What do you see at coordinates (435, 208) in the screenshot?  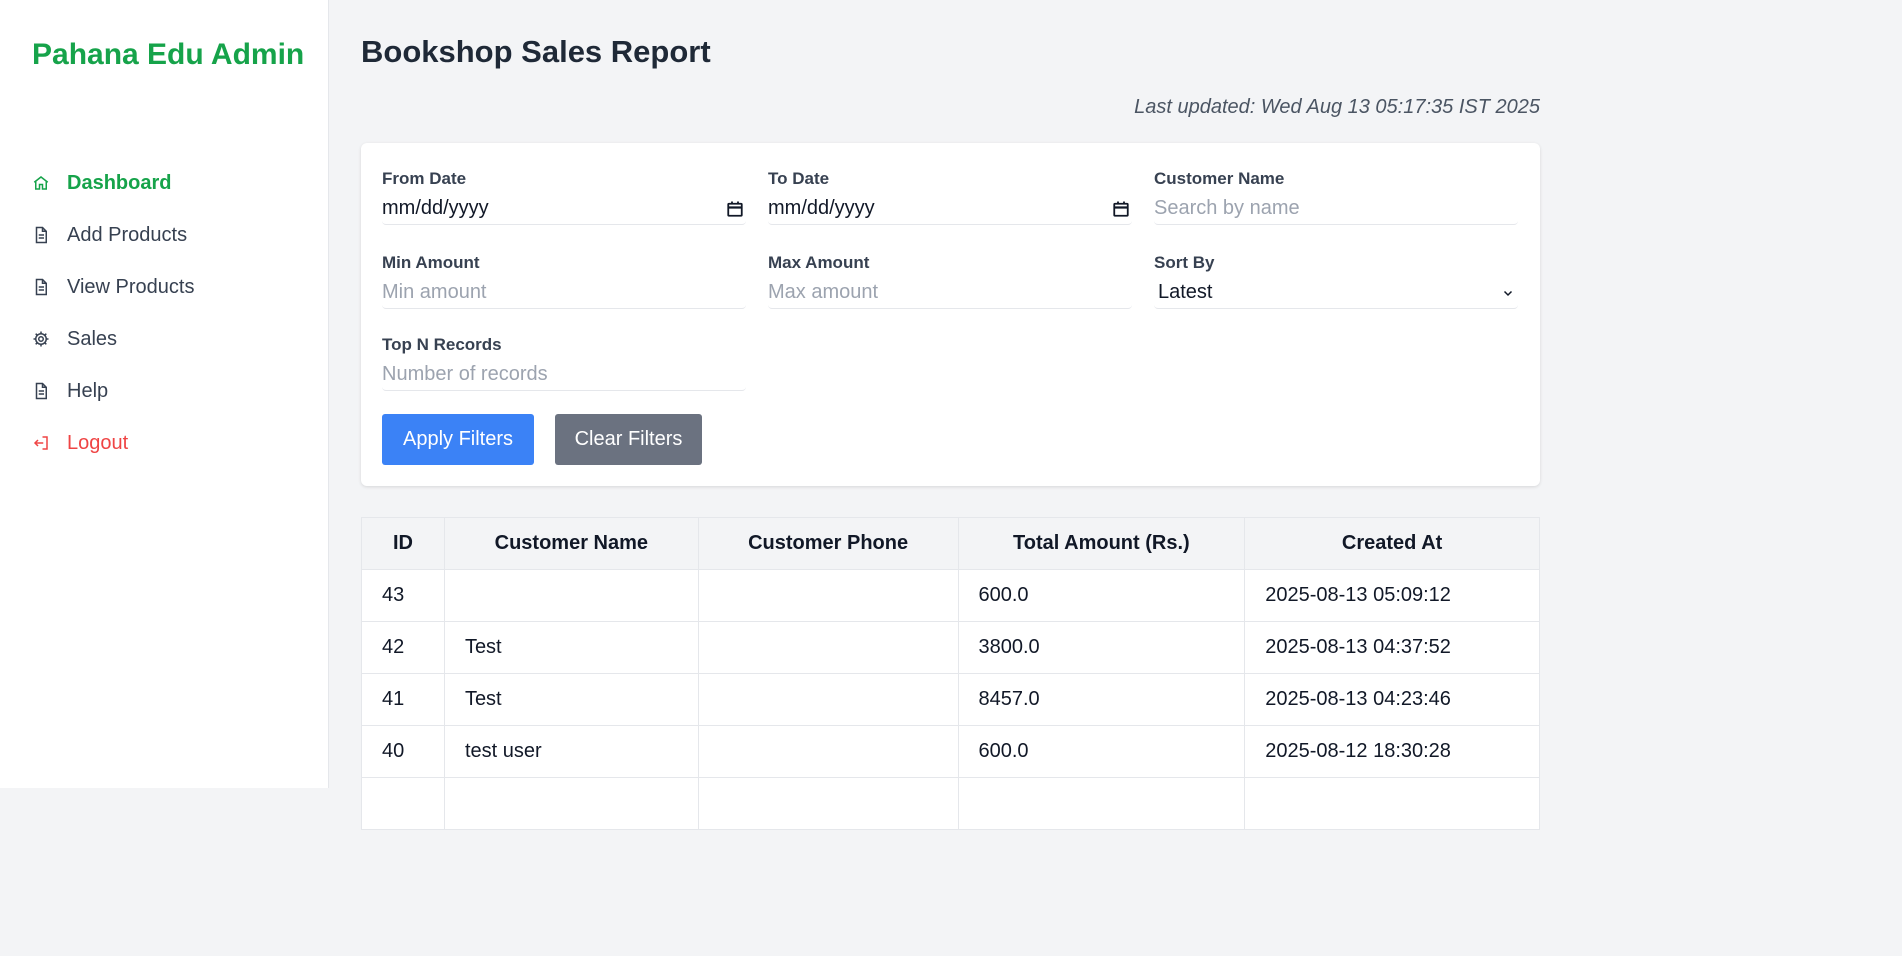 I see `from-date-value: mm/dd/yyyy` at bounding box center [435, 208].